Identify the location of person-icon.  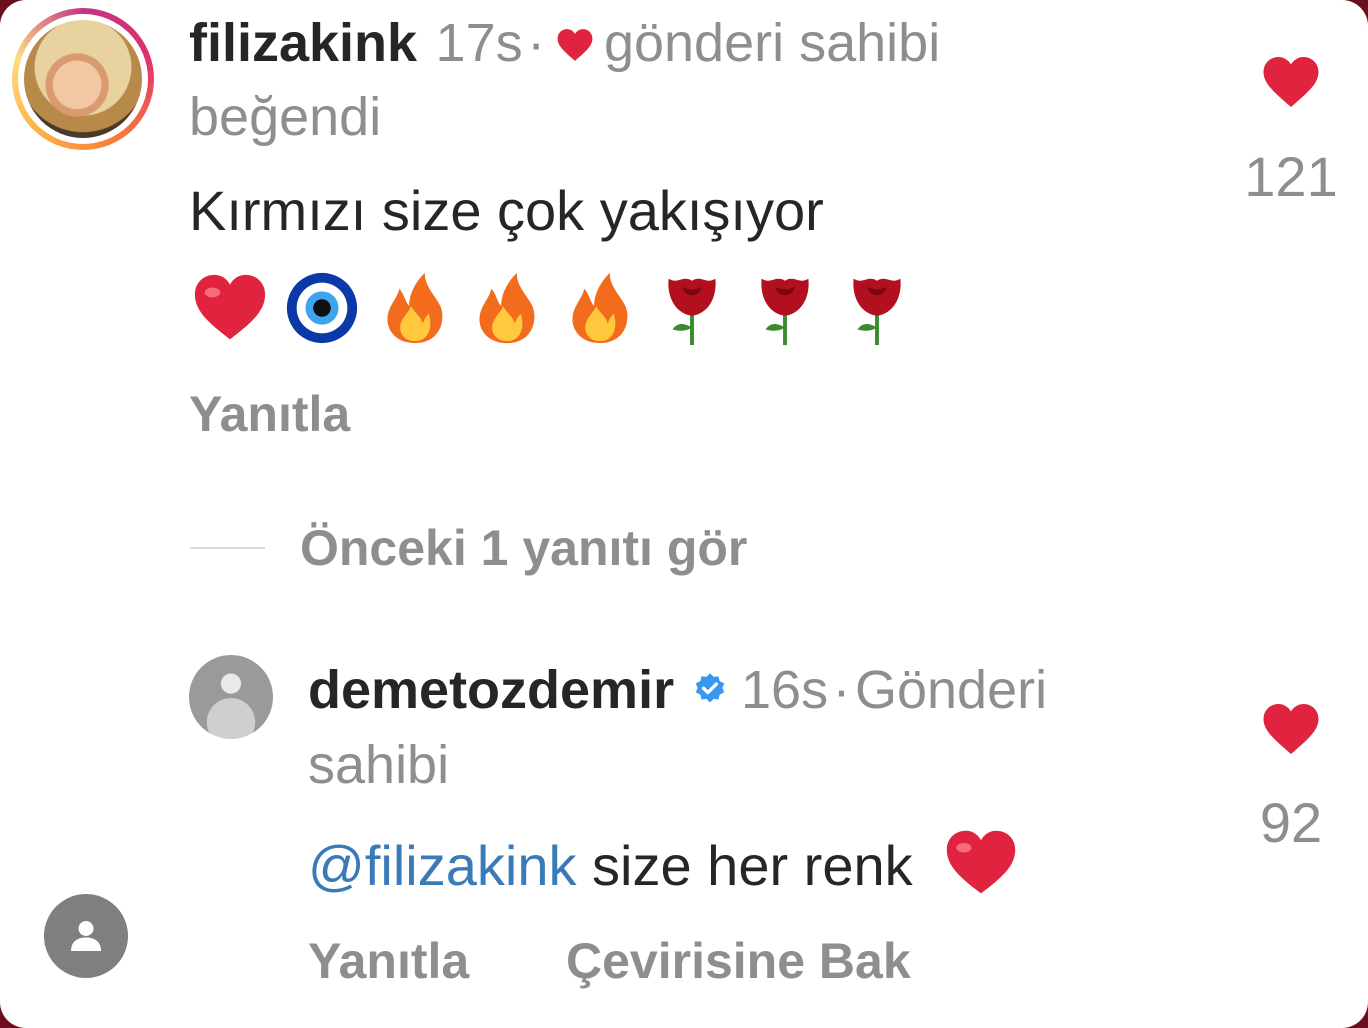
(86, 936).